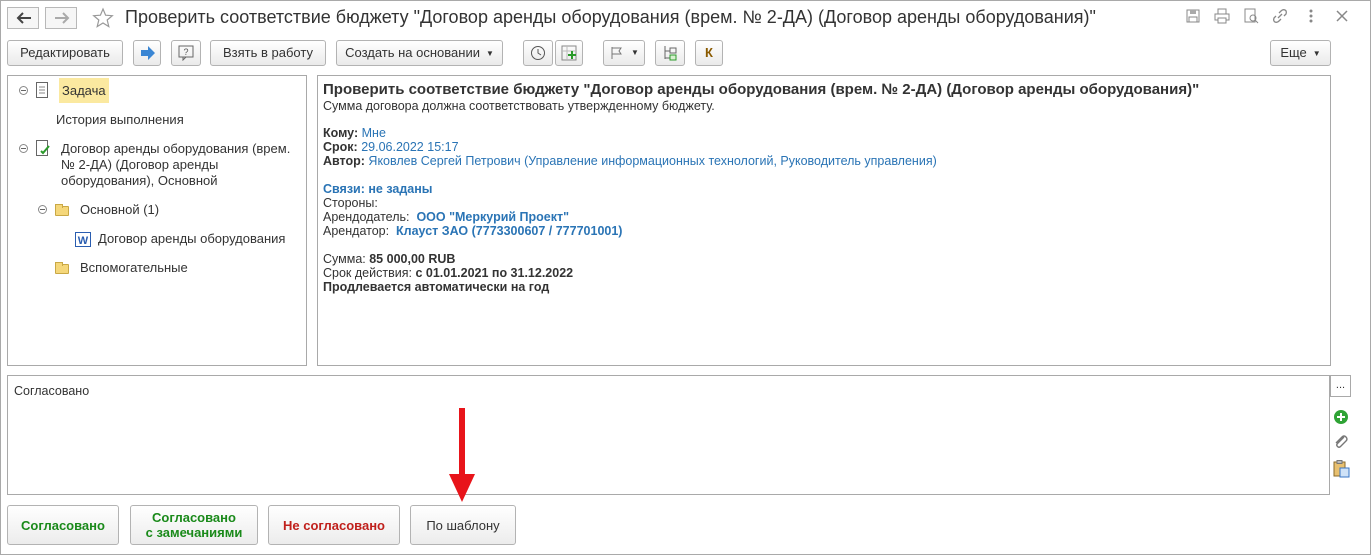 Image resolution: width=1371 pixels, height=555 pixels. Describe the element at coordinates (139, 164) in the screenshot. I see `tree-item-contract-line2: № 2-ДА) (Договор аренды` at that location.